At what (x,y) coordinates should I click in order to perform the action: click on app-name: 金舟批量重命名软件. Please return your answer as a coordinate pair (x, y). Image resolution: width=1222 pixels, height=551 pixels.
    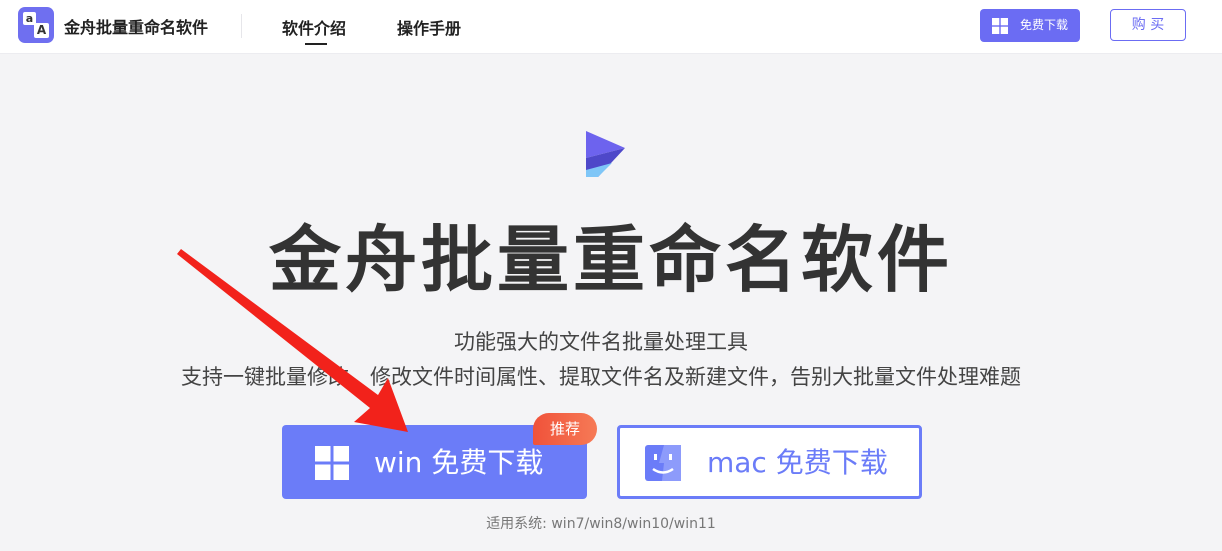
    Looking at the image, I should click on (136, 26).